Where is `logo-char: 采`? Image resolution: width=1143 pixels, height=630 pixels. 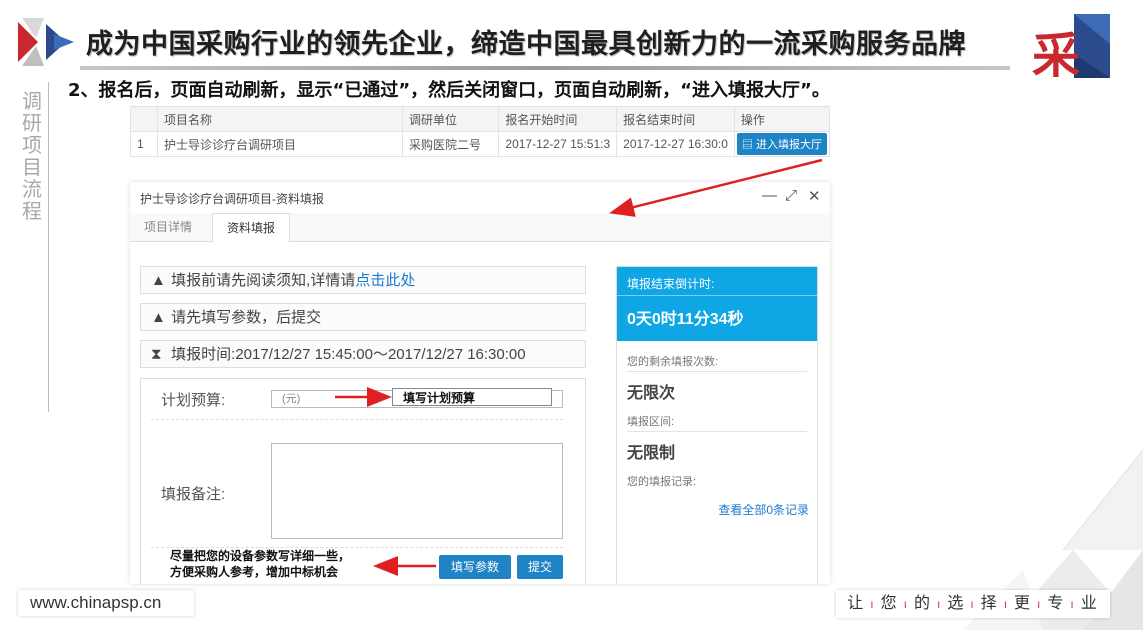
logo-char: 采 is located at coordinates (1056, 56).